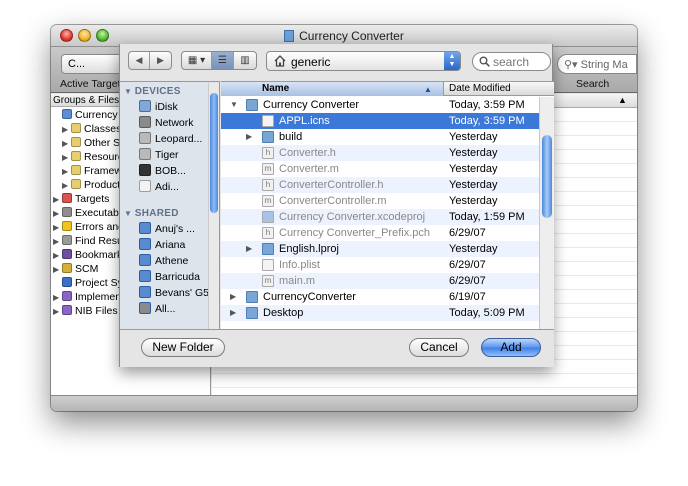 The height and width of the screenshot is (486, 688). I want to click on file-row: h ConverterController.h Yesterday, so click(380, 185).